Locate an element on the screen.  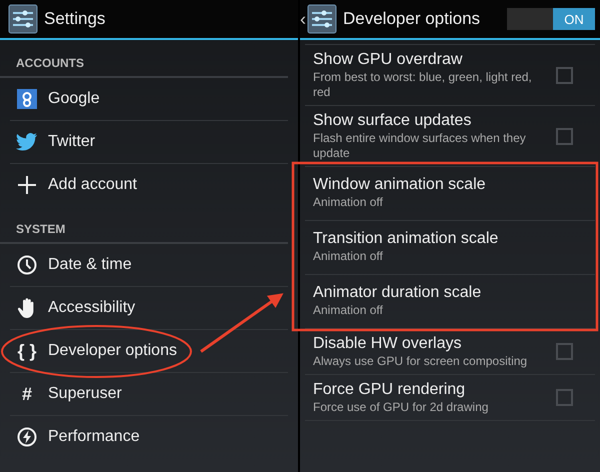
preference-title: Force GPU rendering is located at coordinates (389, 390).